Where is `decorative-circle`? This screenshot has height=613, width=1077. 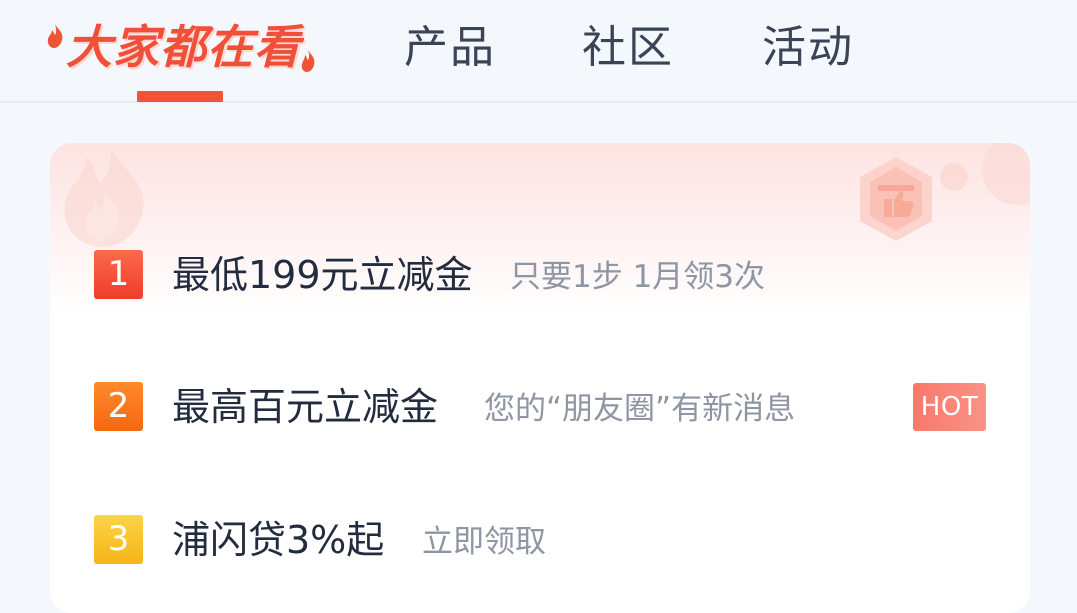
decorative-circle is located at coordinates (1006, 174).